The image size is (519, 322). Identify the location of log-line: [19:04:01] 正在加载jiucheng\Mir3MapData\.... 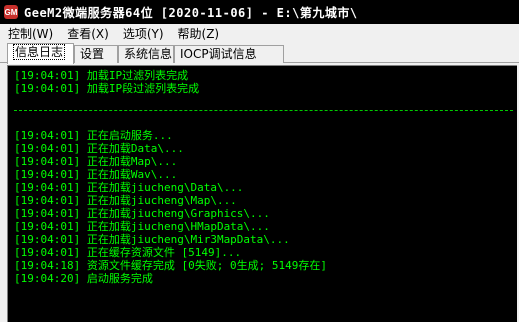
(152, 239).